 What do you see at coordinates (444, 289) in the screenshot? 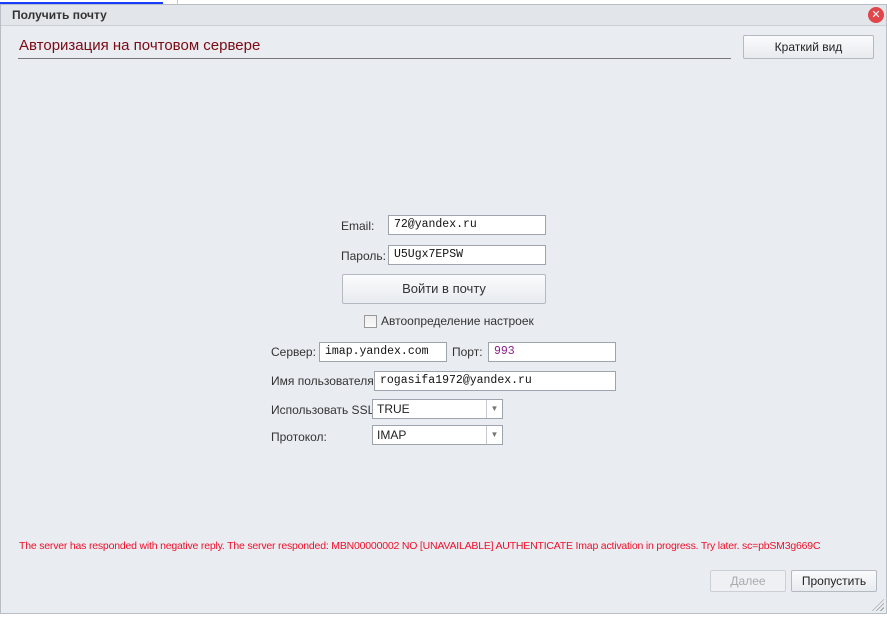
I see `login-button: Войти в почту` at bounding box center [444, 289].